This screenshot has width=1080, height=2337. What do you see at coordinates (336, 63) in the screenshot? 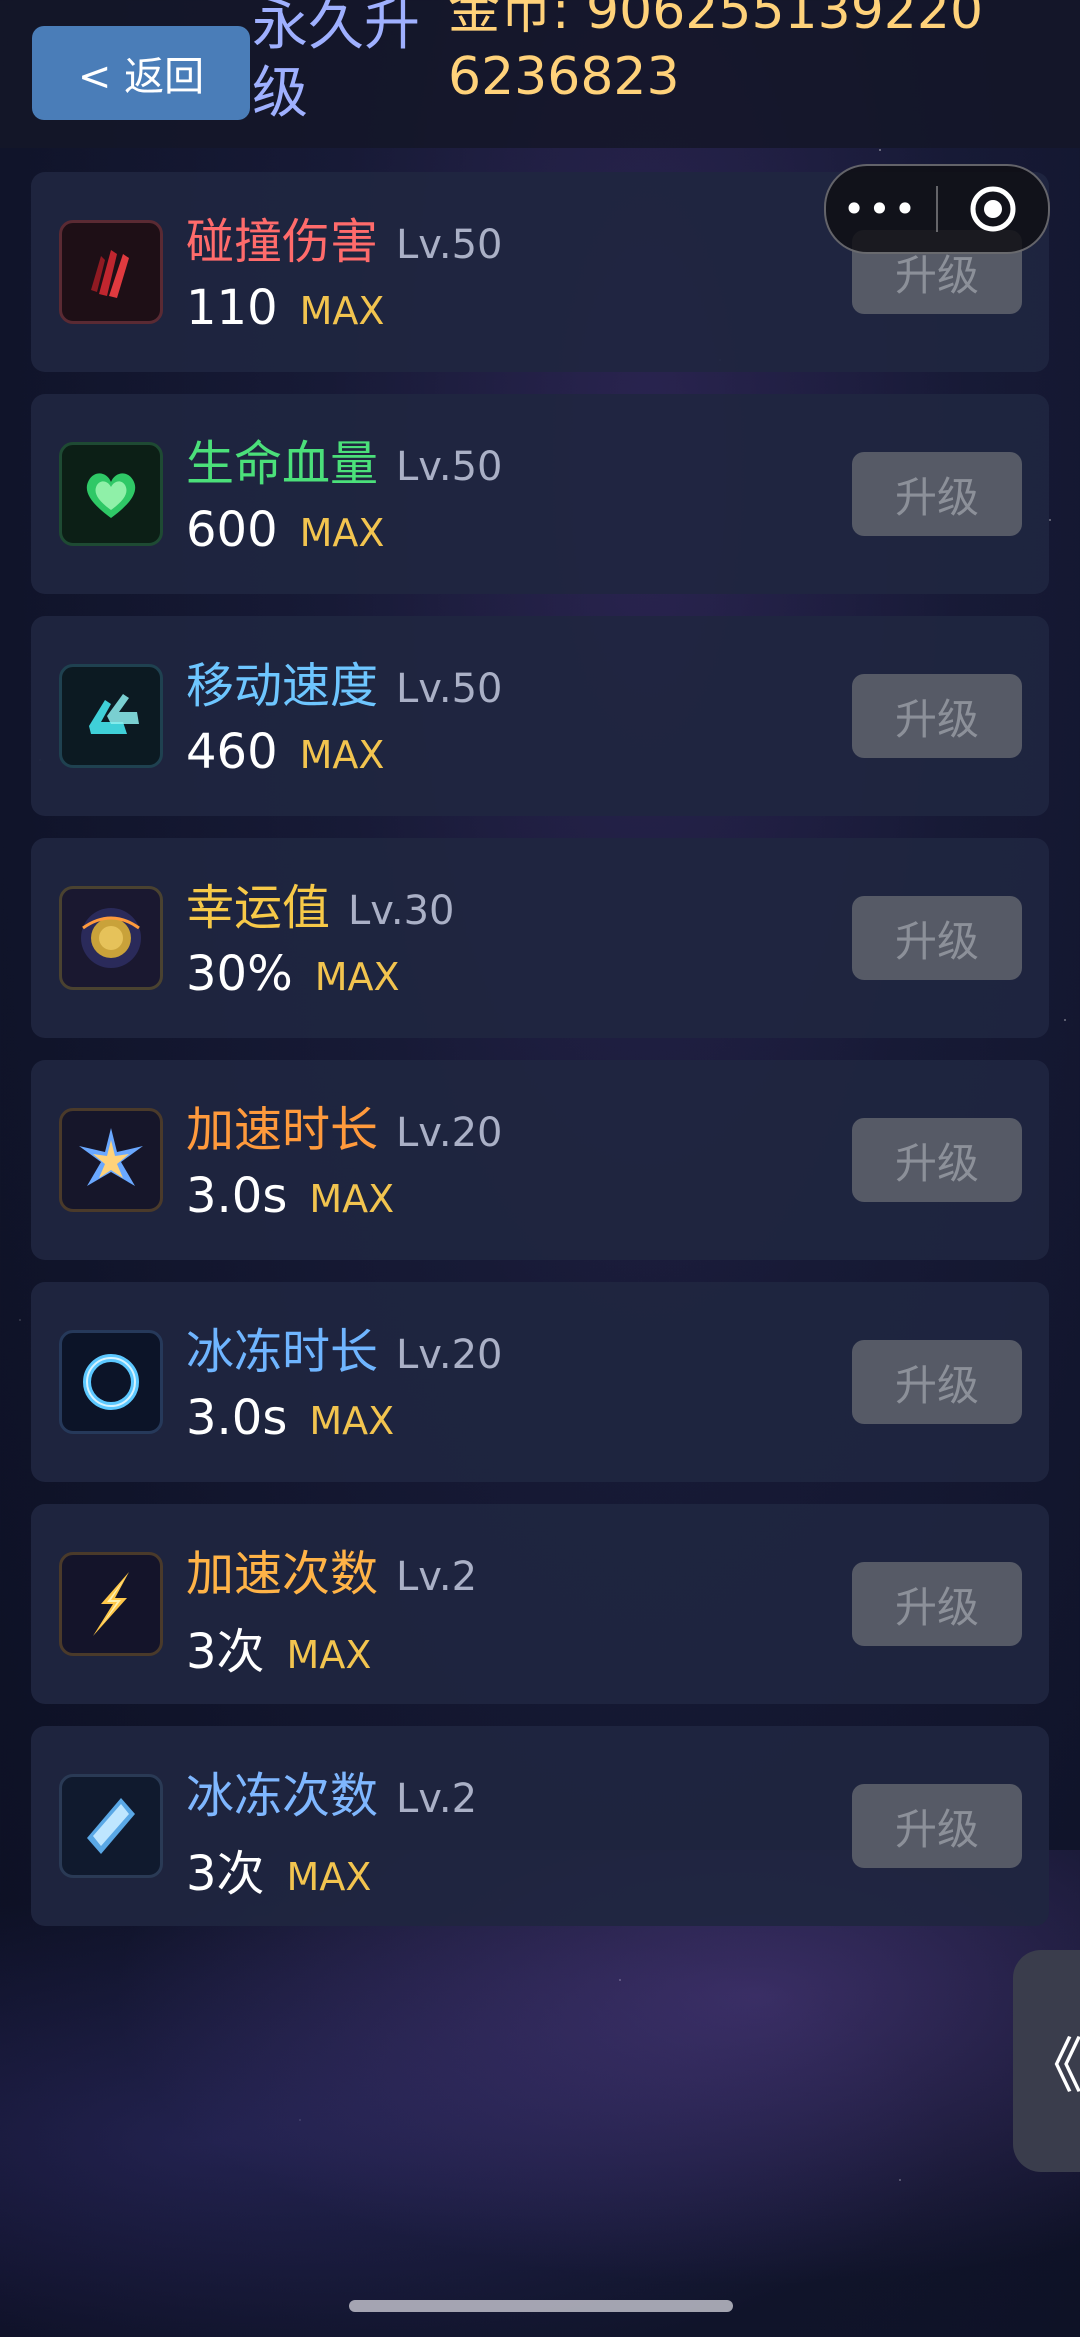
I see `page-title: 永久升级` at bounding box center [336, 63].